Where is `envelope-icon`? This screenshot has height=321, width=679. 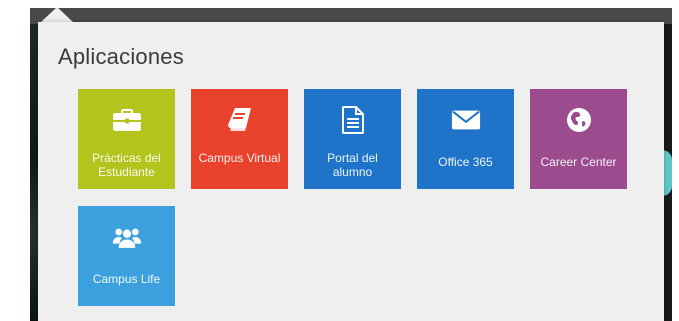 envelope-icon is located at coordinates (466, 120).